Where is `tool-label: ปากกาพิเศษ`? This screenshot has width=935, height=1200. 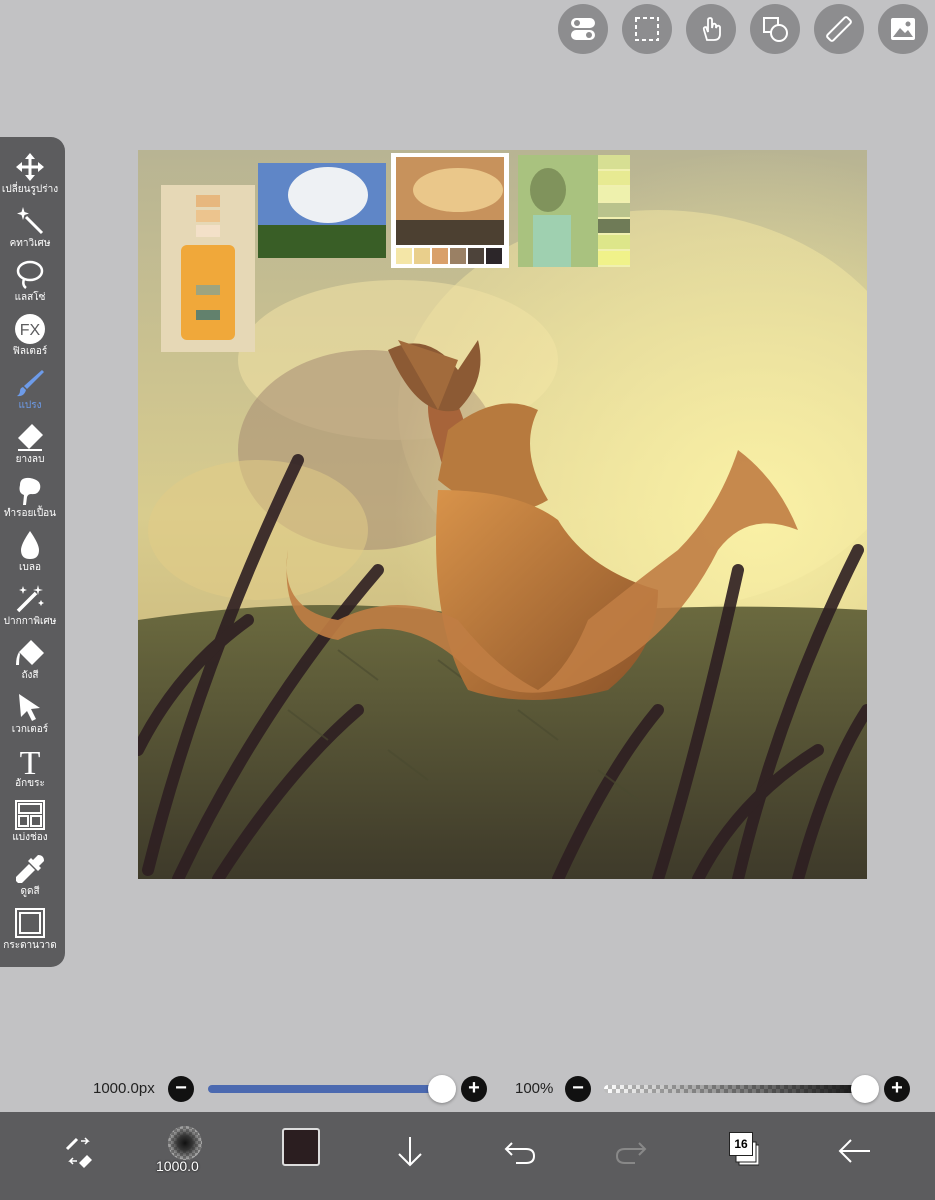
tool-label: ปากกาพิเศษ is located at coordinates (30, 621).